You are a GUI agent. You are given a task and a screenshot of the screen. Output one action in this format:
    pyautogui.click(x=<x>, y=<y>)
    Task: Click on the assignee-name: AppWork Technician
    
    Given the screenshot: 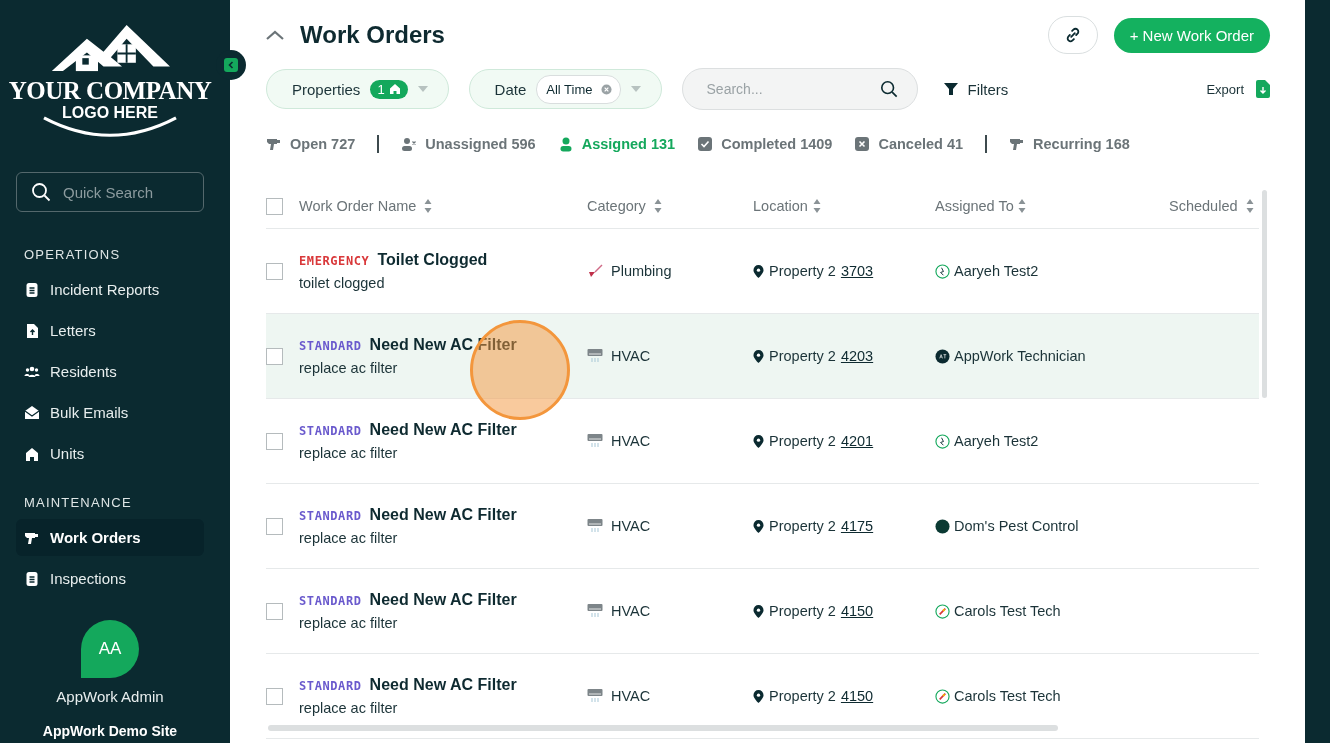 What is the action you would take?
    pyautogui.click(x=1020, y=356)
    